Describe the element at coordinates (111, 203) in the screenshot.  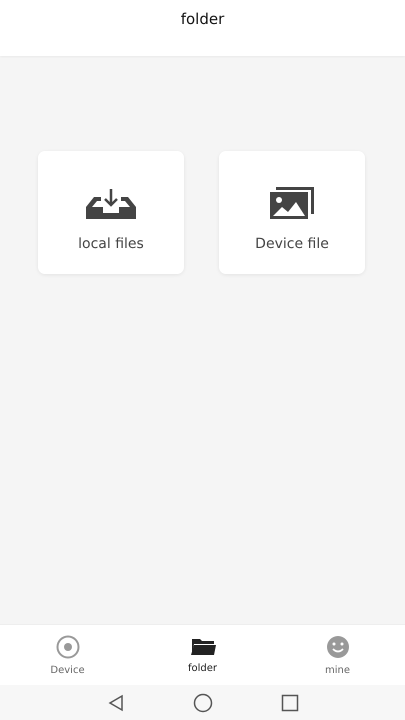
I see `tray-download-icon` at that location.